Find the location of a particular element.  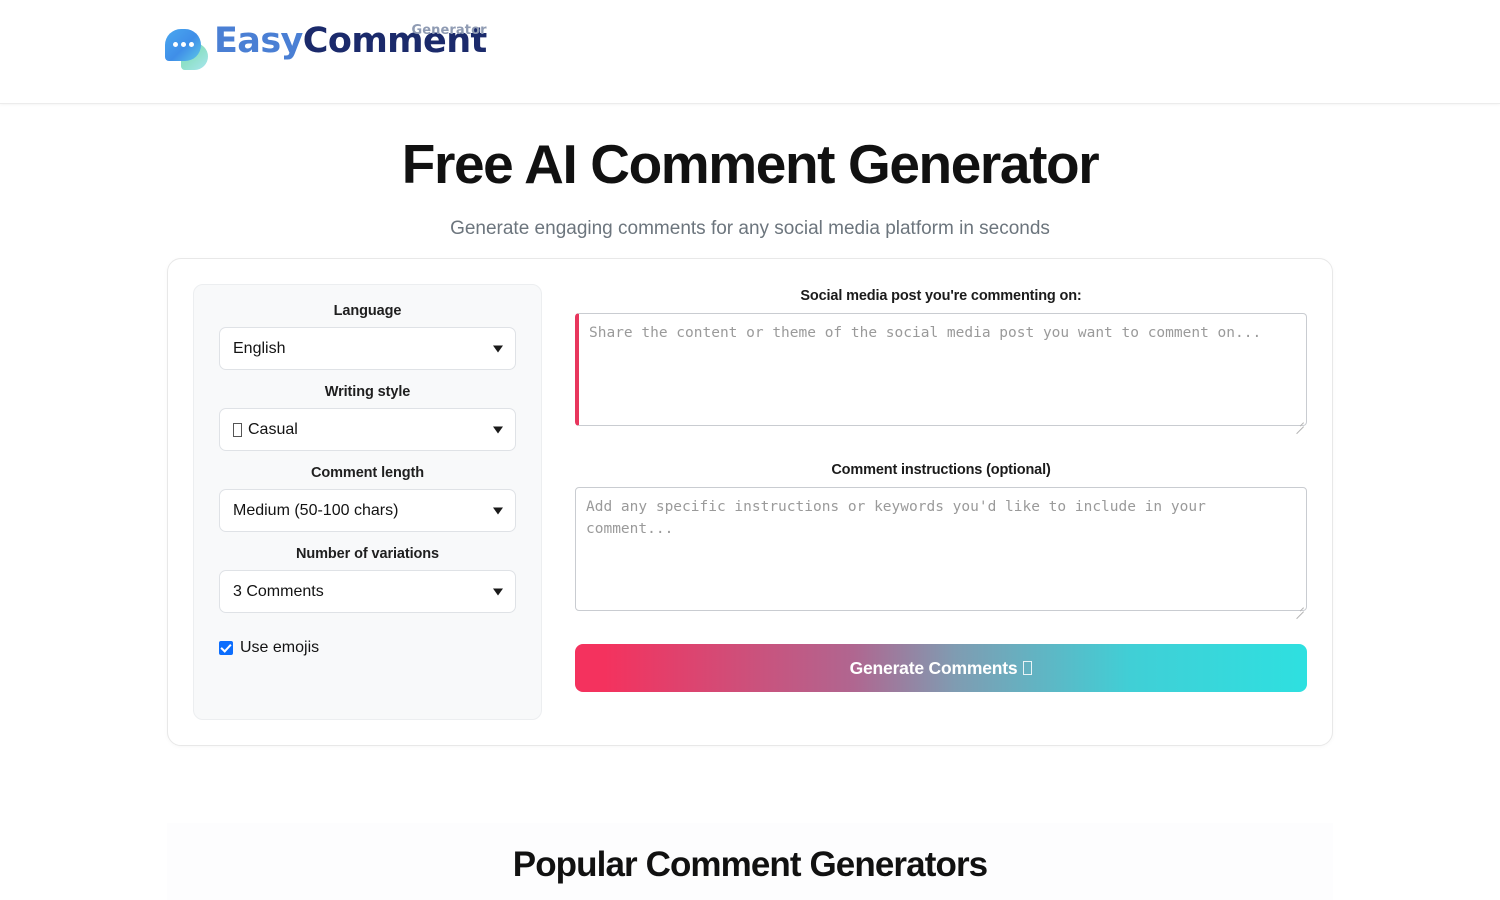

post-textarea is located at coordinates (941, 369).